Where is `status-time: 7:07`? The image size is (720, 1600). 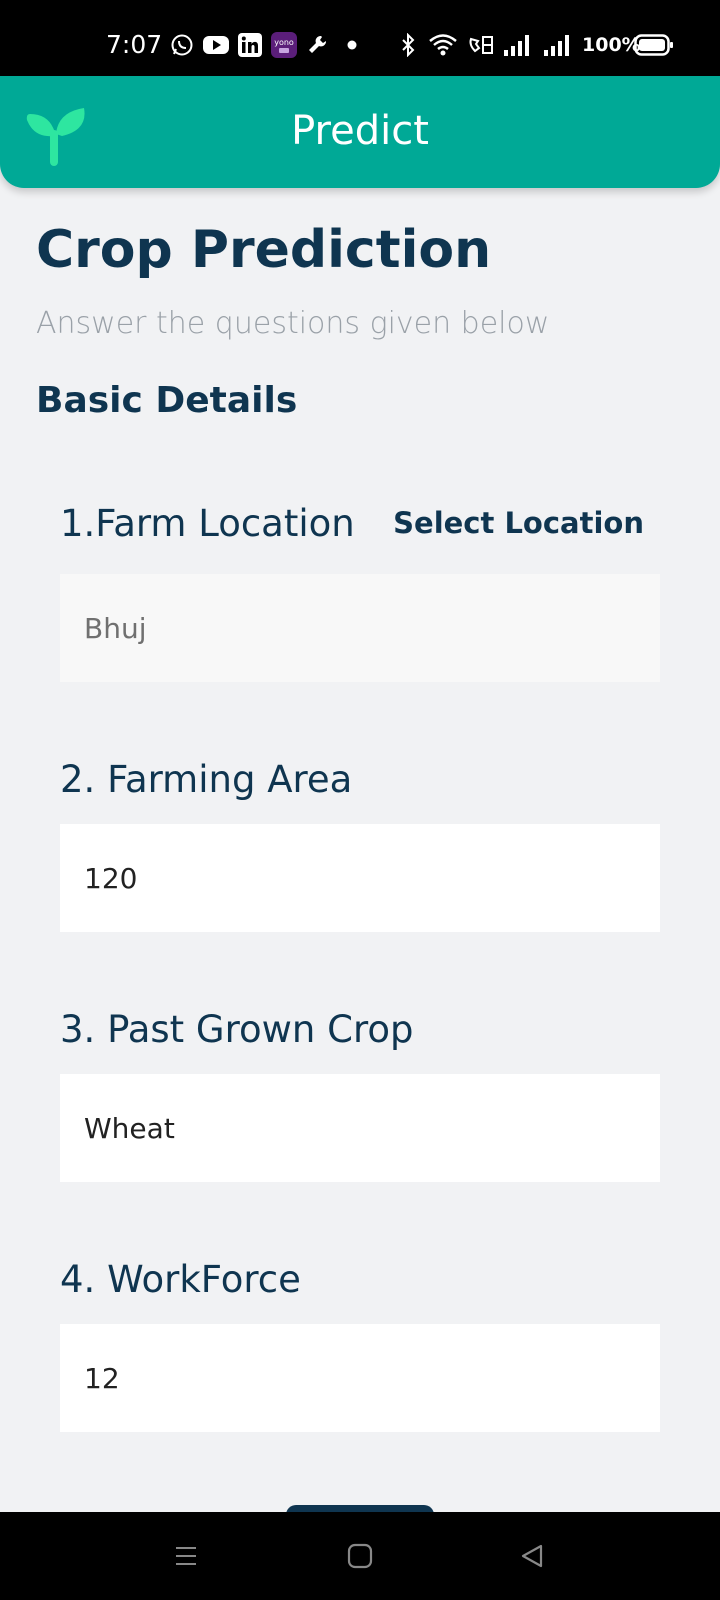 status-time: 7:07 is located at coordinates (134, 44).